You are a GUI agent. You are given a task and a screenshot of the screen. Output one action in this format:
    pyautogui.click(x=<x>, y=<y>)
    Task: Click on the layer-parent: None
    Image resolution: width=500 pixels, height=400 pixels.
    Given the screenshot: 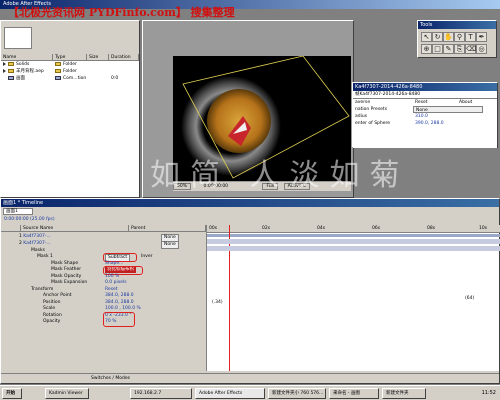 What is the action you would take?
    pyautogui.click(x=170, y=245)
    